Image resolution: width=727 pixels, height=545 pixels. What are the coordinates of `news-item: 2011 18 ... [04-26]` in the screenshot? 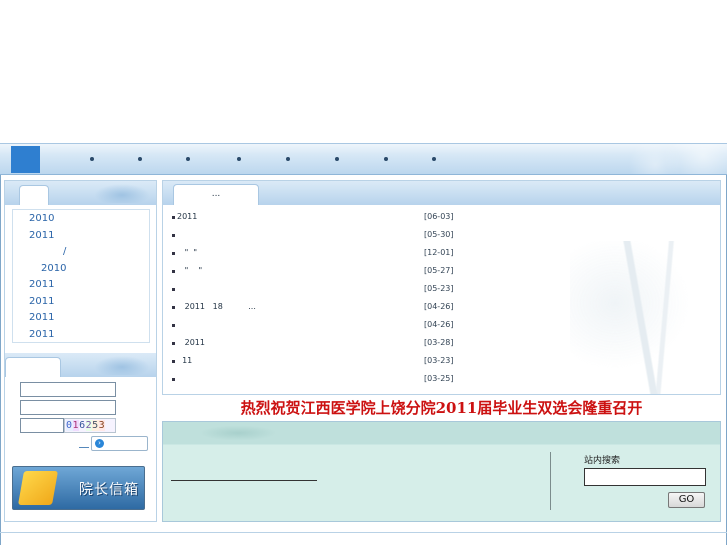 It's located at (441, 308).